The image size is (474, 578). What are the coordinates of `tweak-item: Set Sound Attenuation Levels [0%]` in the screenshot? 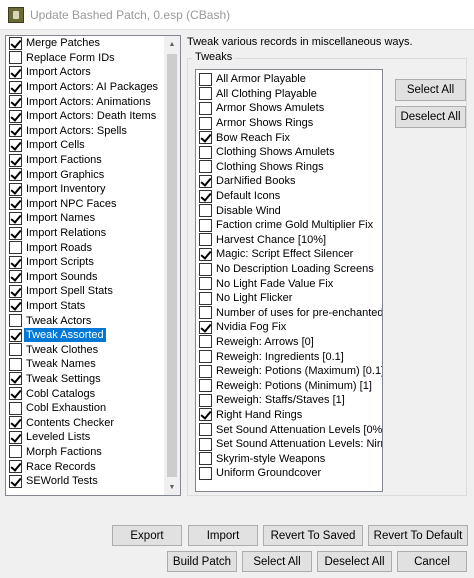 It's located at (289, 429).